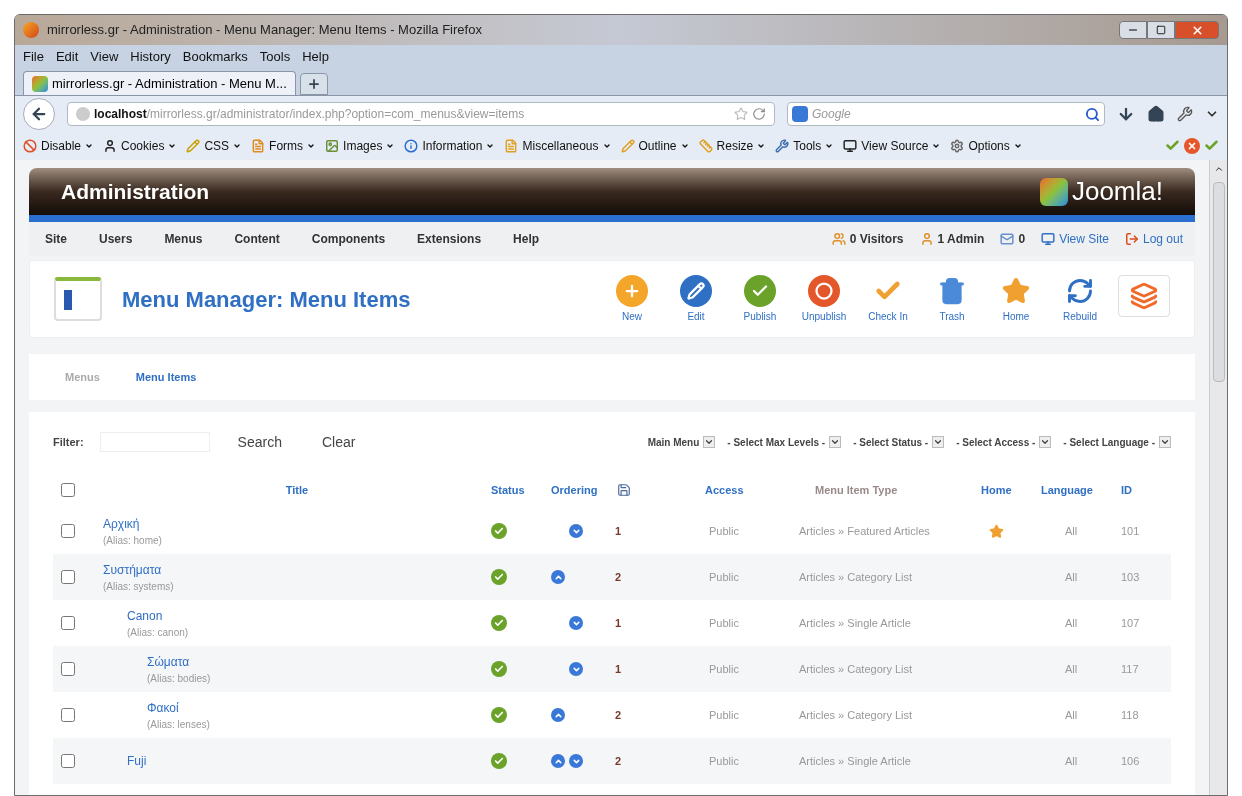 The height and width of the screenshot is (796, 1242). I want to click on toolbar-menu-button: Options, so click(986, 146).